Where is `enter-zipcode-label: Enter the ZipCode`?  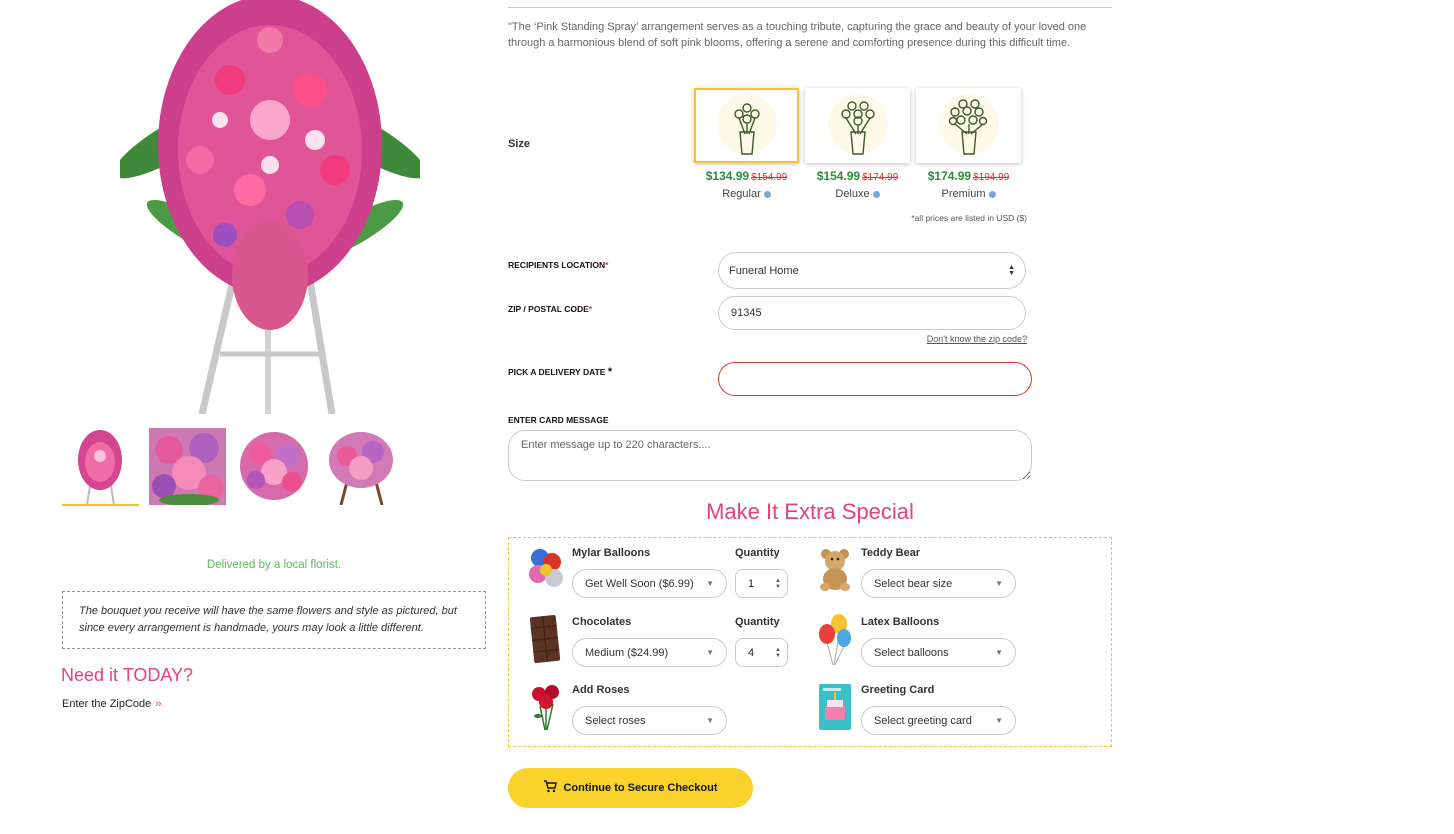 enter-zipcode-label: Enter the ZipCode is located at coordinates (107, 704).